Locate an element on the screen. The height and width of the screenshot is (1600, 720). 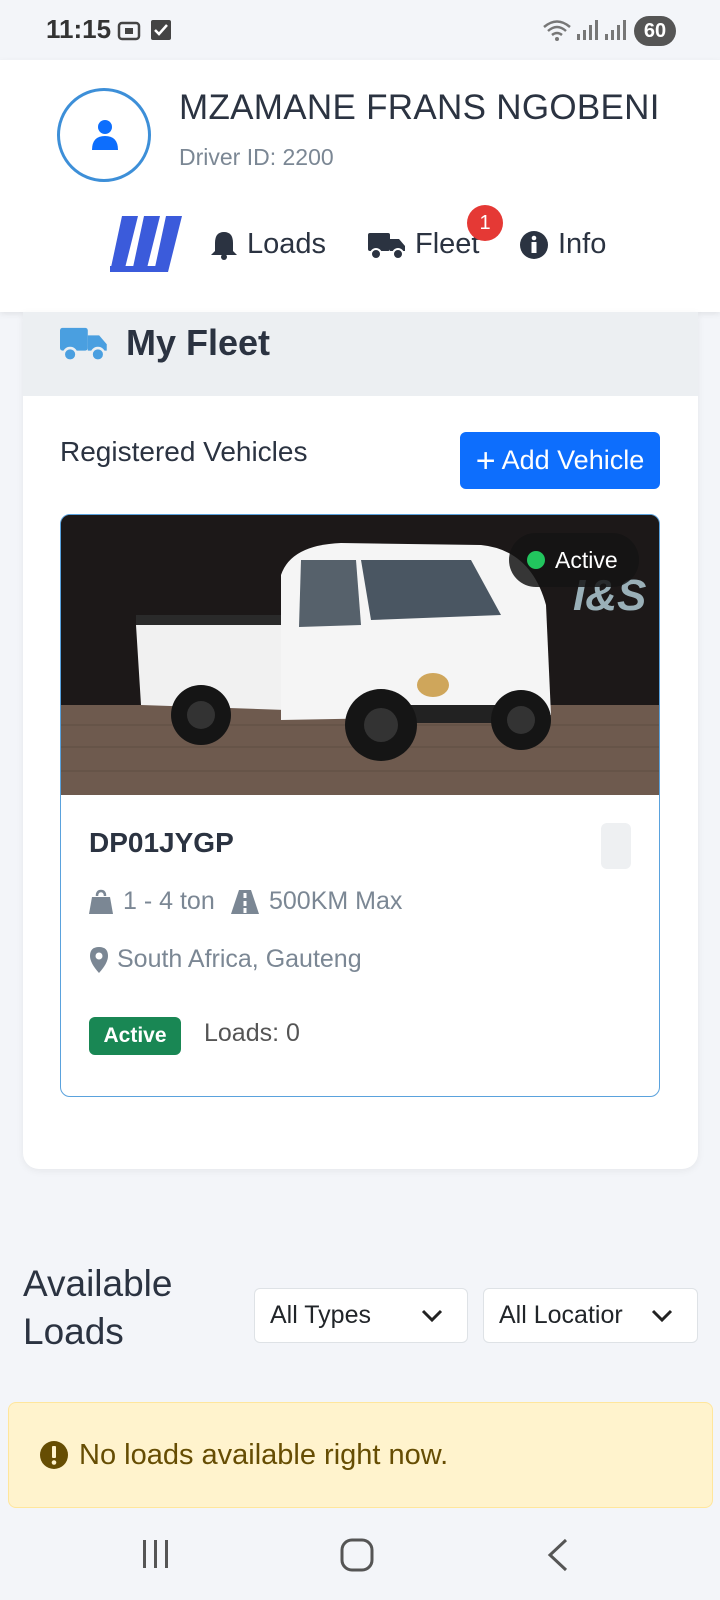
user-icon is located at coordinates (105, 135).